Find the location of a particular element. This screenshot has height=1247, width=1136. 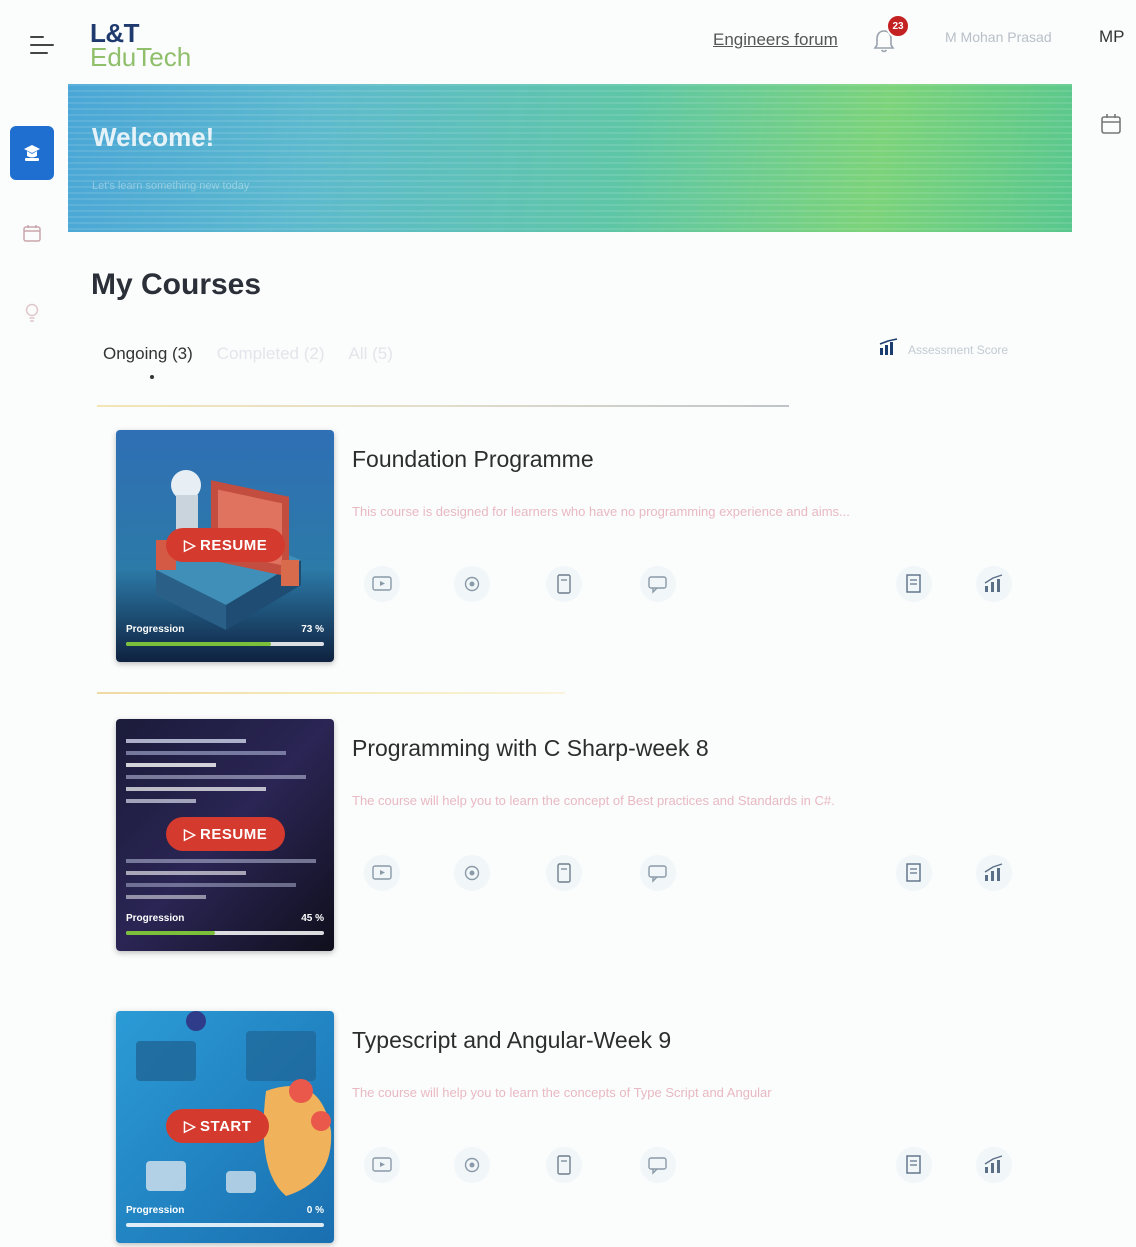

course-title: Typescript and Angular-Week 9 is located at coordinates (511, 1040).